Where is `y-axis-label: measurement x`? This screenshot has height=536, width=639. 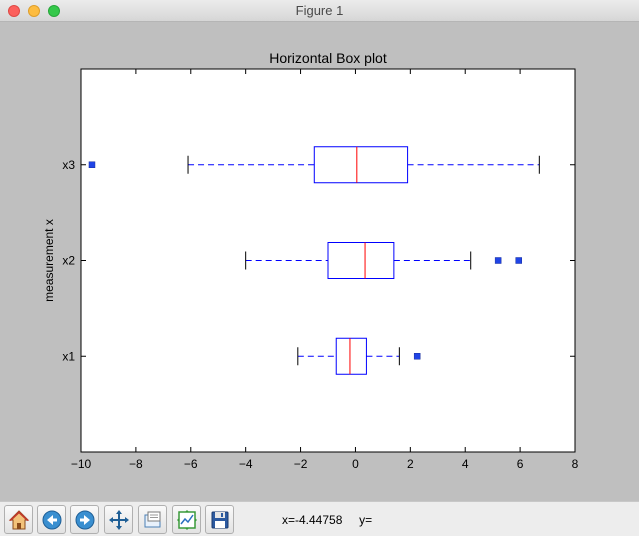
y-axis-label: measurement x is located at coordinates (49, 260).